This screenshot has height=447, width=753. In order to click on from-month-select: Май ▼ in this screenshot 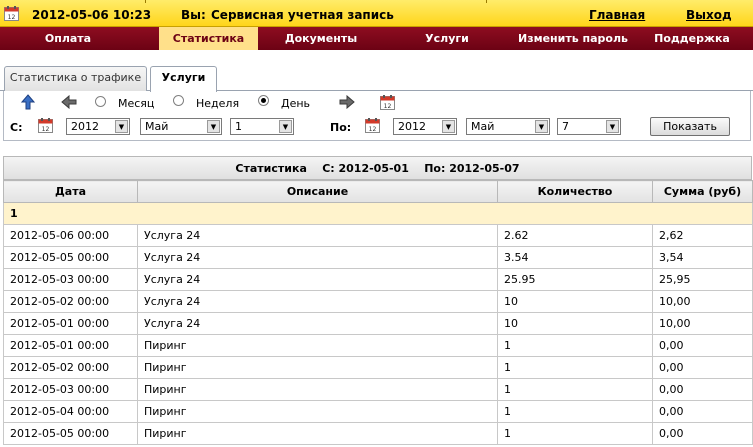, I will do `click(181, 126)`.